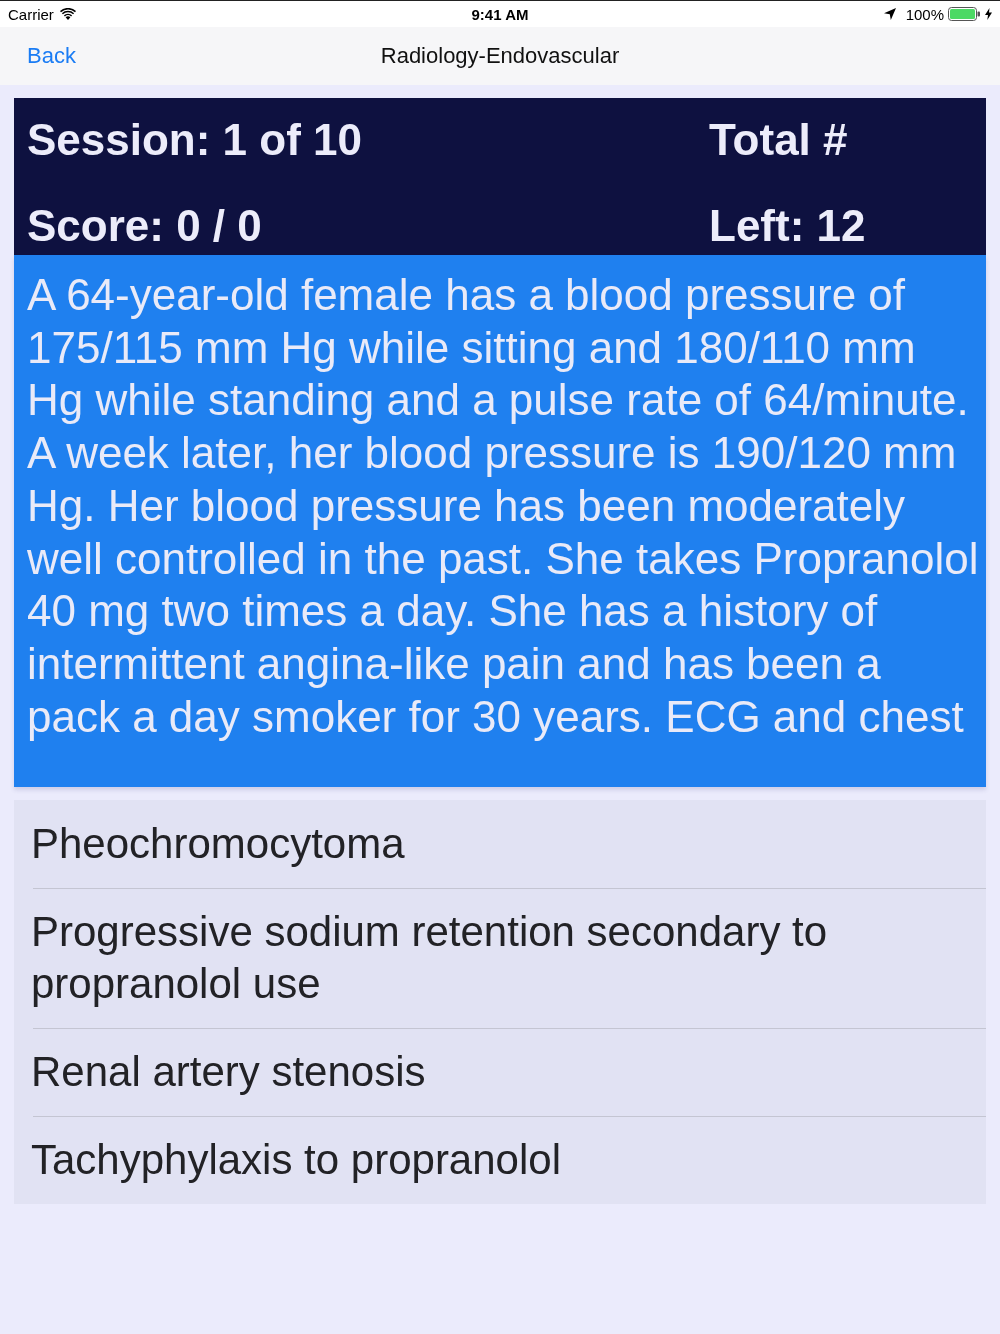  What do you see at coordinates (296, 1160) in the screenshot?
I see `answer-option: Tachyphylaxis to propranolol` at bounding box center [296, 1160].